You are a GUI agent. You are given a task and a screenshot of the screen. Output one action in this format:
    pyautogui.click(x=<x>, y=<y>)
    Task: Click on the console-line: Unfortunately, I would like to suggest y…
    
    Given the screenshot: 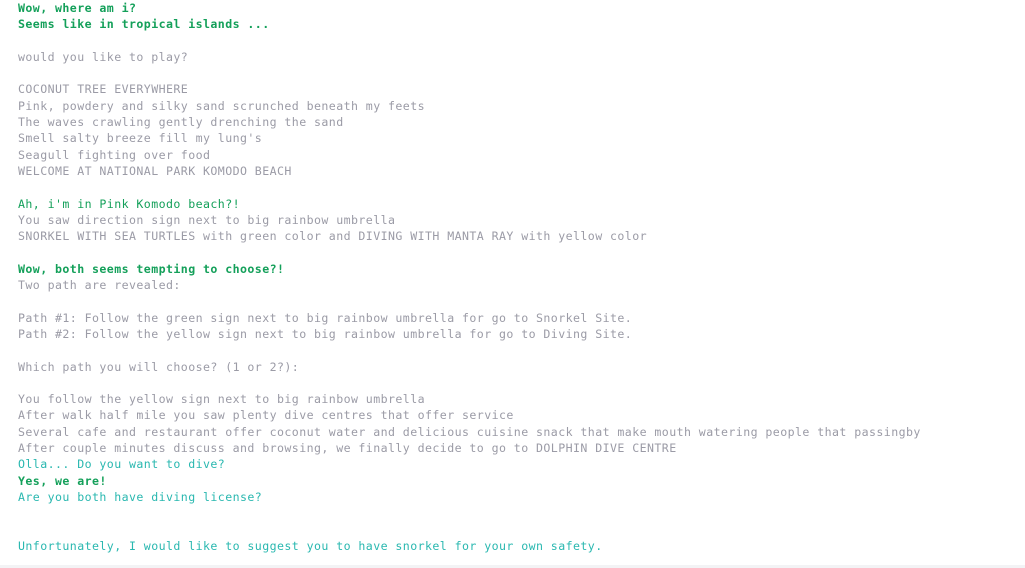 What is the action you would take?
    pyautogui.click(x=310, y=545)
    